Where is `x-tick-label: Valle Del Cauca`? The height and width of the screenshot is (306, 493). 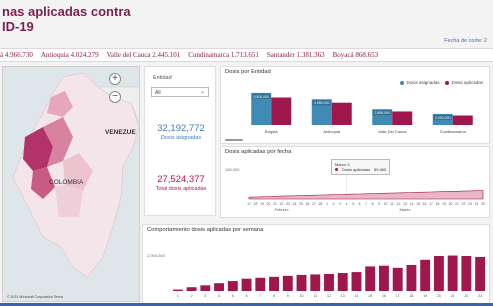 x-tick-label: Valle Del Cauca is located at coordinates (392, 131).